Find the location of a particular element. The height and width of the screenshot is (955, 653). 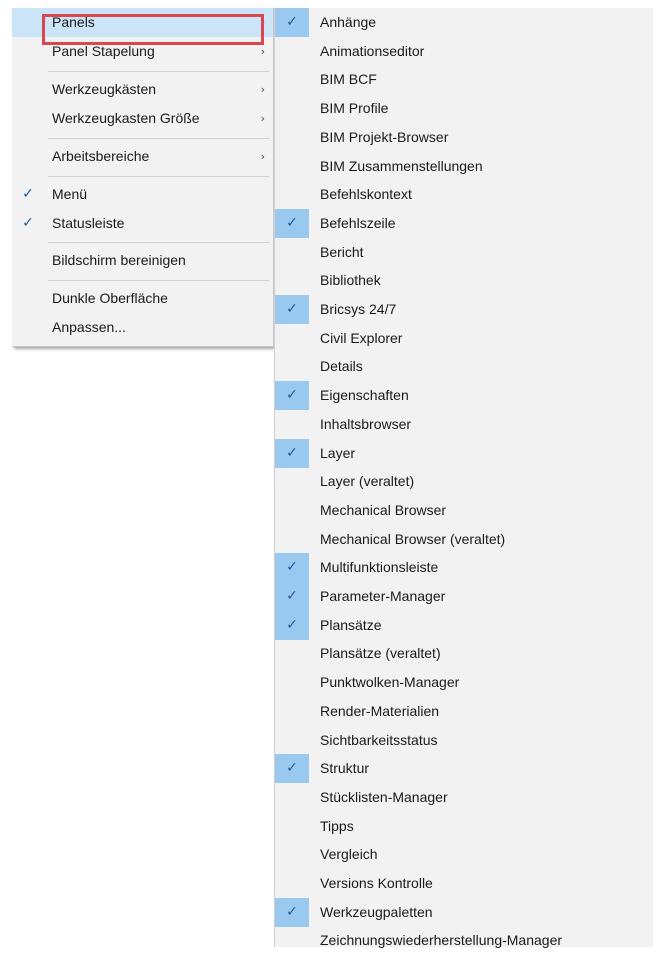

panels-submenu-item: Mechanical Browser (veraltet) is located at coordinates (464, 539).